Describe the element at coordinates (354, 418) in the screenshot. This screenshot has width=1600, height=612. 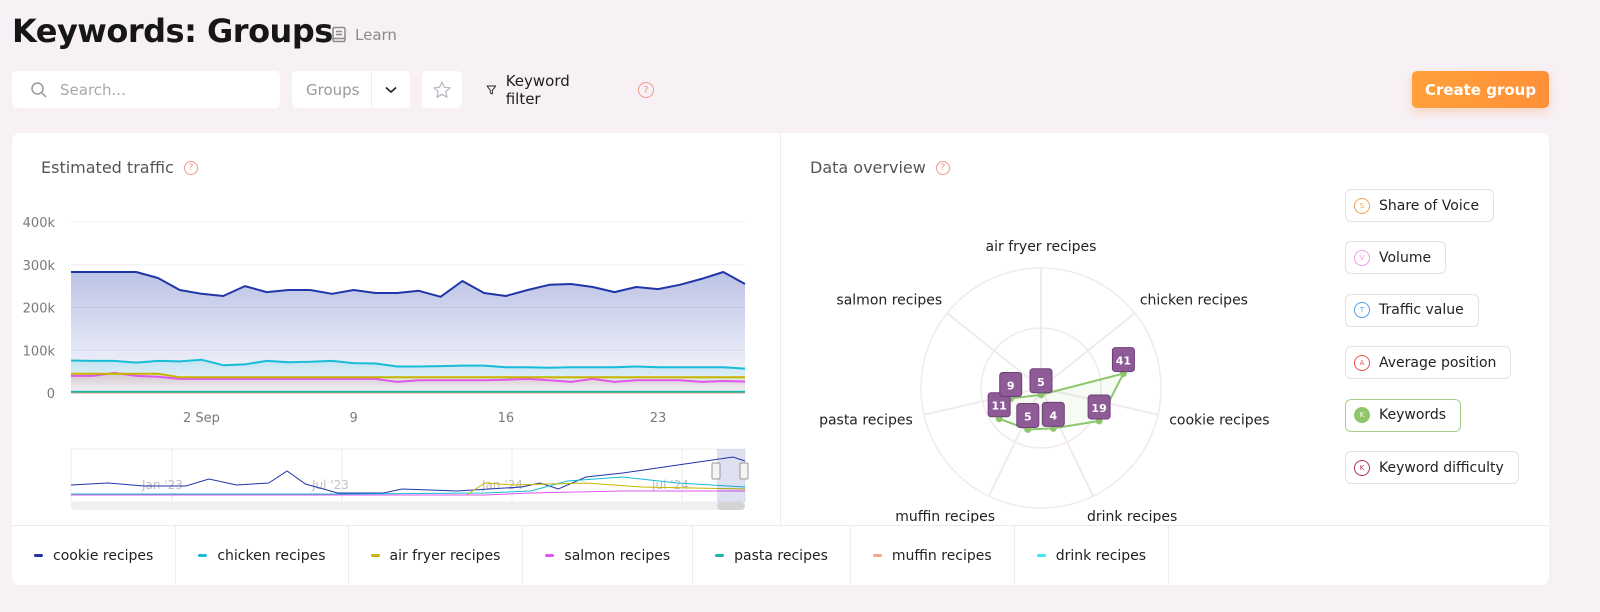
I see `x-tick-label: 9` at that location.